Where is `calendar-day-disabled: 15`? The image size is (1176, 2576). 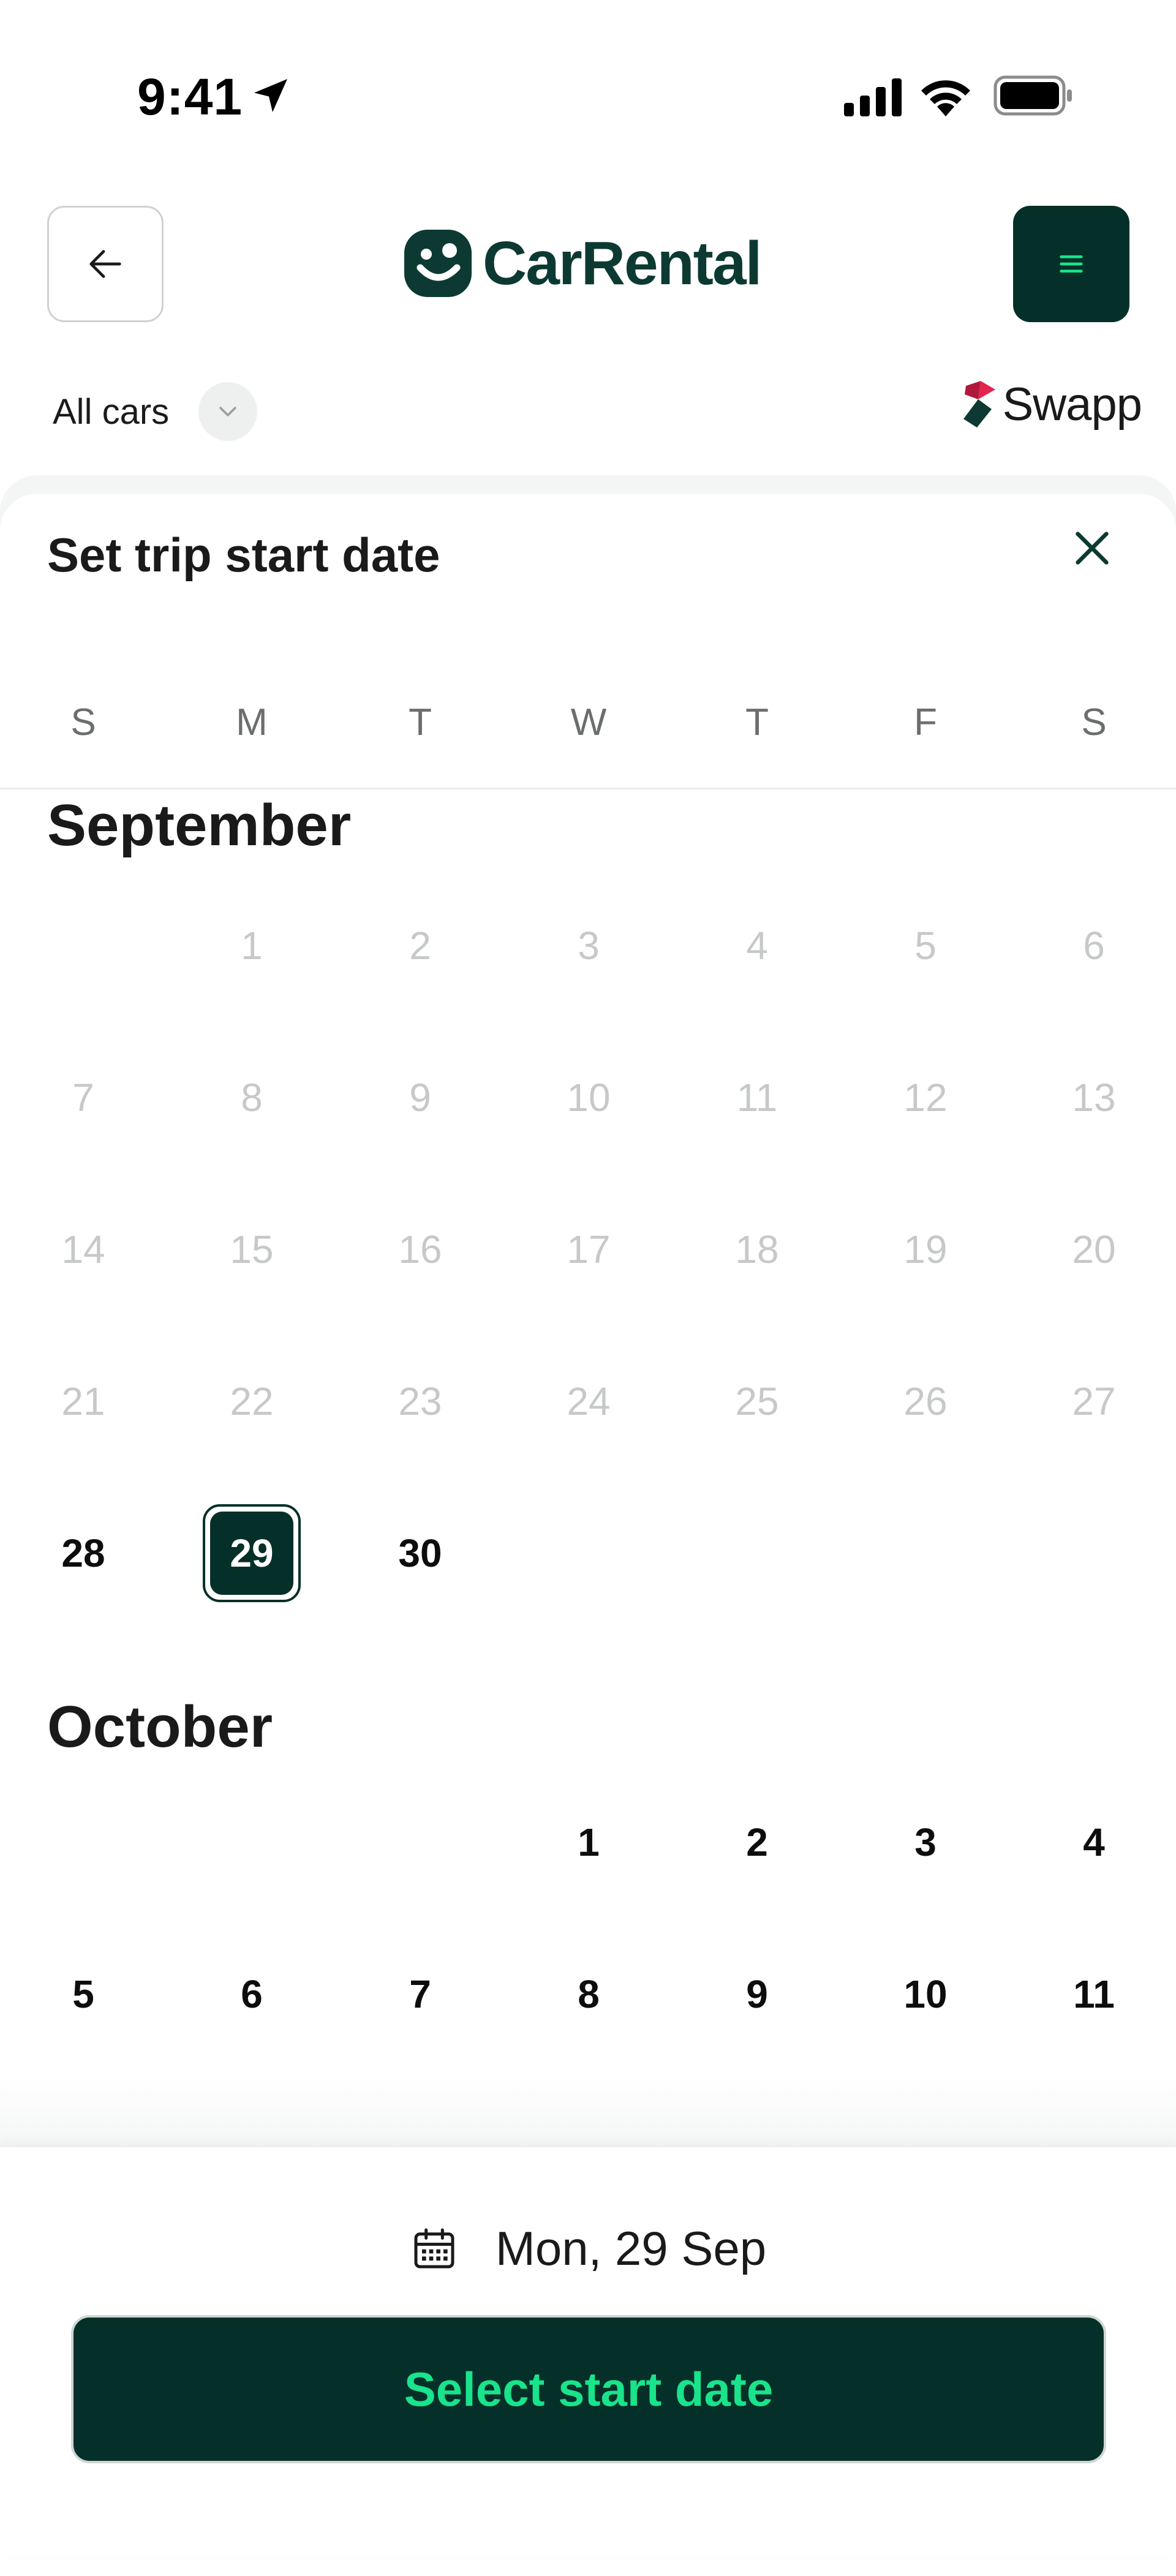 calendar-day-disabled: 15 is located at coordinates (252, 1249).